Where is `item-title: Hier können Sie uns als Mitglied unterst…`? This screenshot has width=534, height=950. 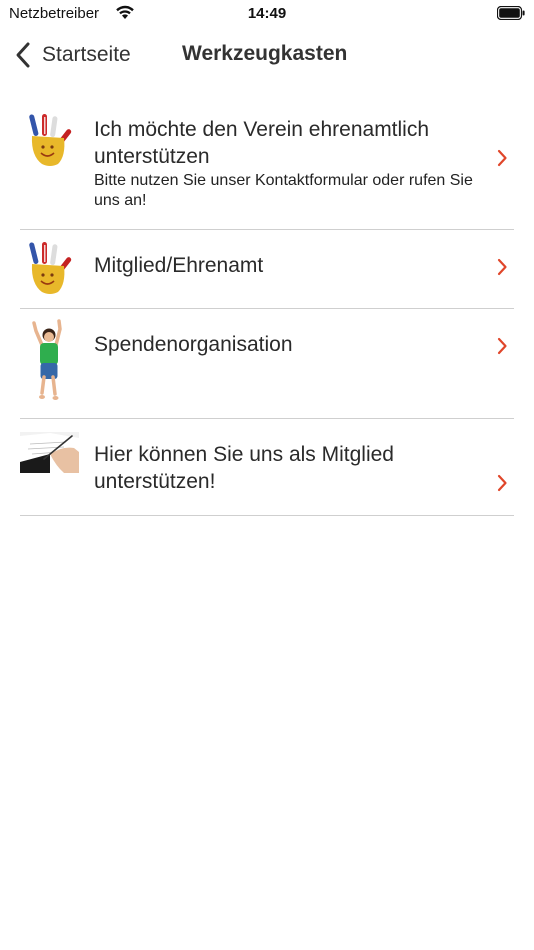 item-title: Hier können Sie uns als Mitglied unterst… is located at coordinates (244, 468).